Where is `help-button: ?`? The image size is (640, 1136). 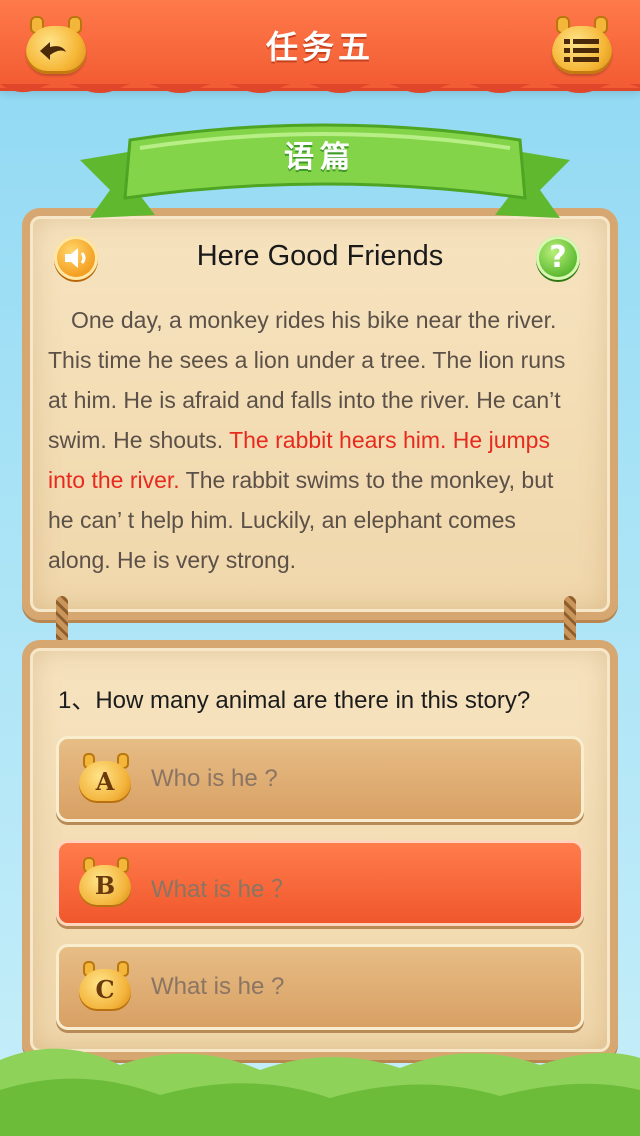 help-button: ? is located at coordinates (558, 258).